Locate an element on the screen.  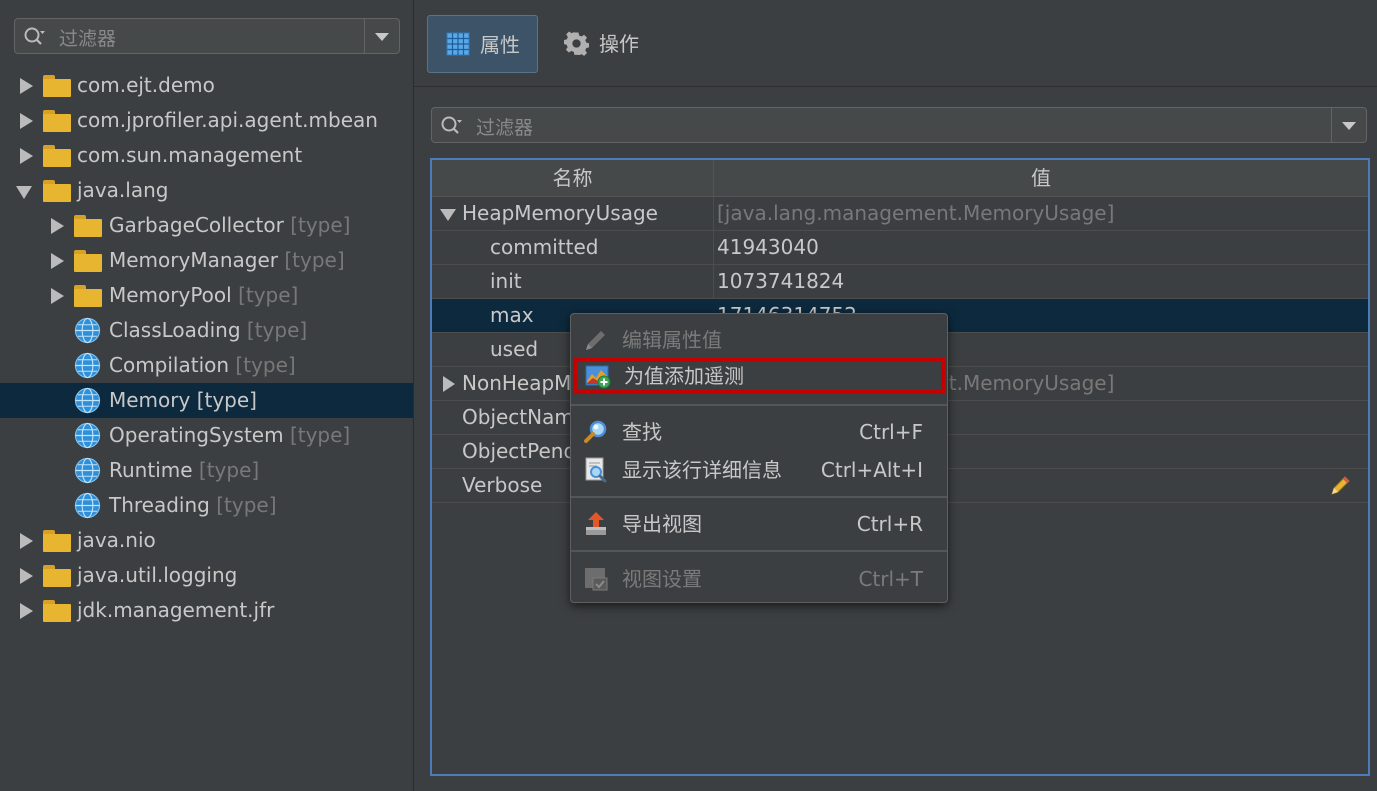
attribute-filter-dropdown-button is located at coordinates (1348, 125).